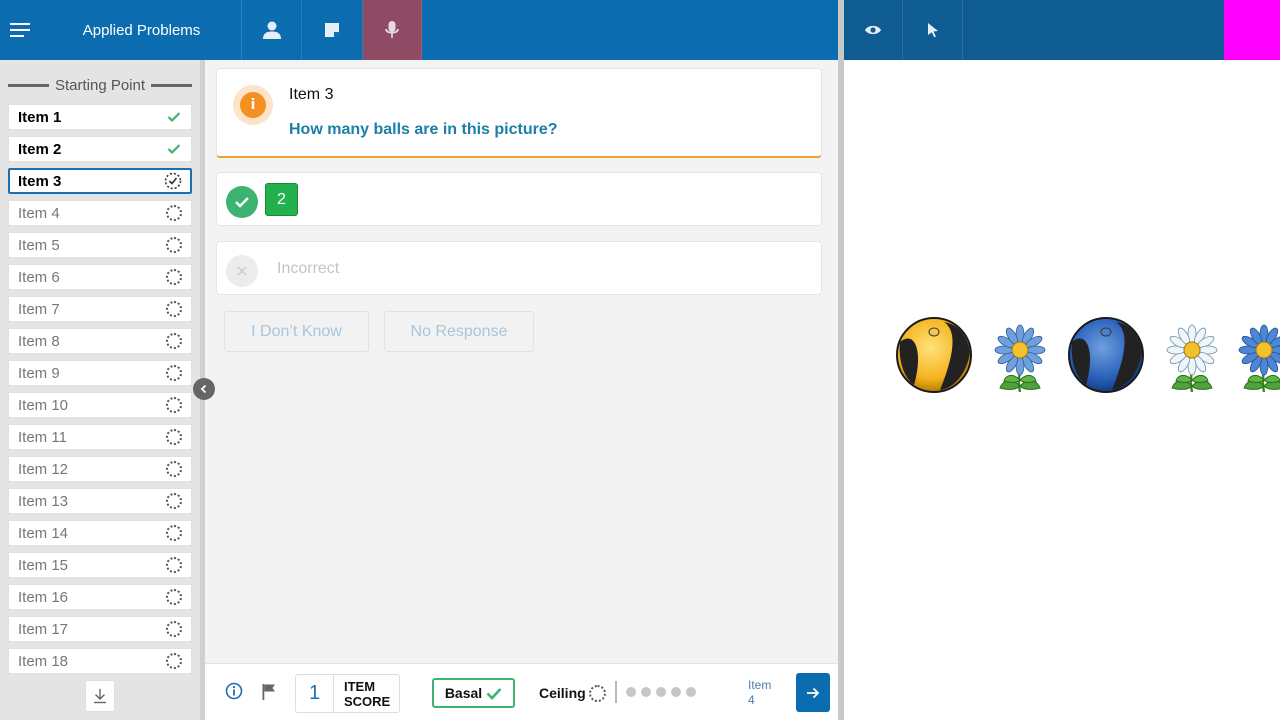  What do you see at coordinates (100, 629) in the screenshot?
I see `sidebar-item: Item 17` at bounding box center [100, 629].